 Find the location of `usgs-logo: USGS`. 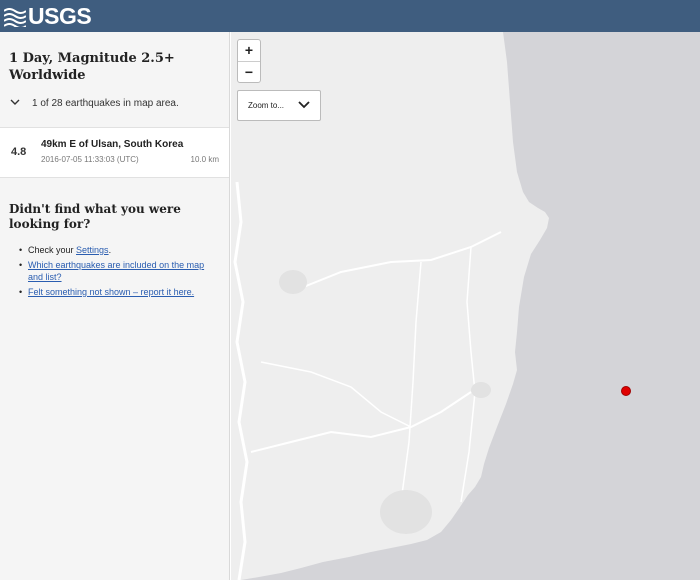

usgs-logo: USGS is located at coordinates (48, 15).